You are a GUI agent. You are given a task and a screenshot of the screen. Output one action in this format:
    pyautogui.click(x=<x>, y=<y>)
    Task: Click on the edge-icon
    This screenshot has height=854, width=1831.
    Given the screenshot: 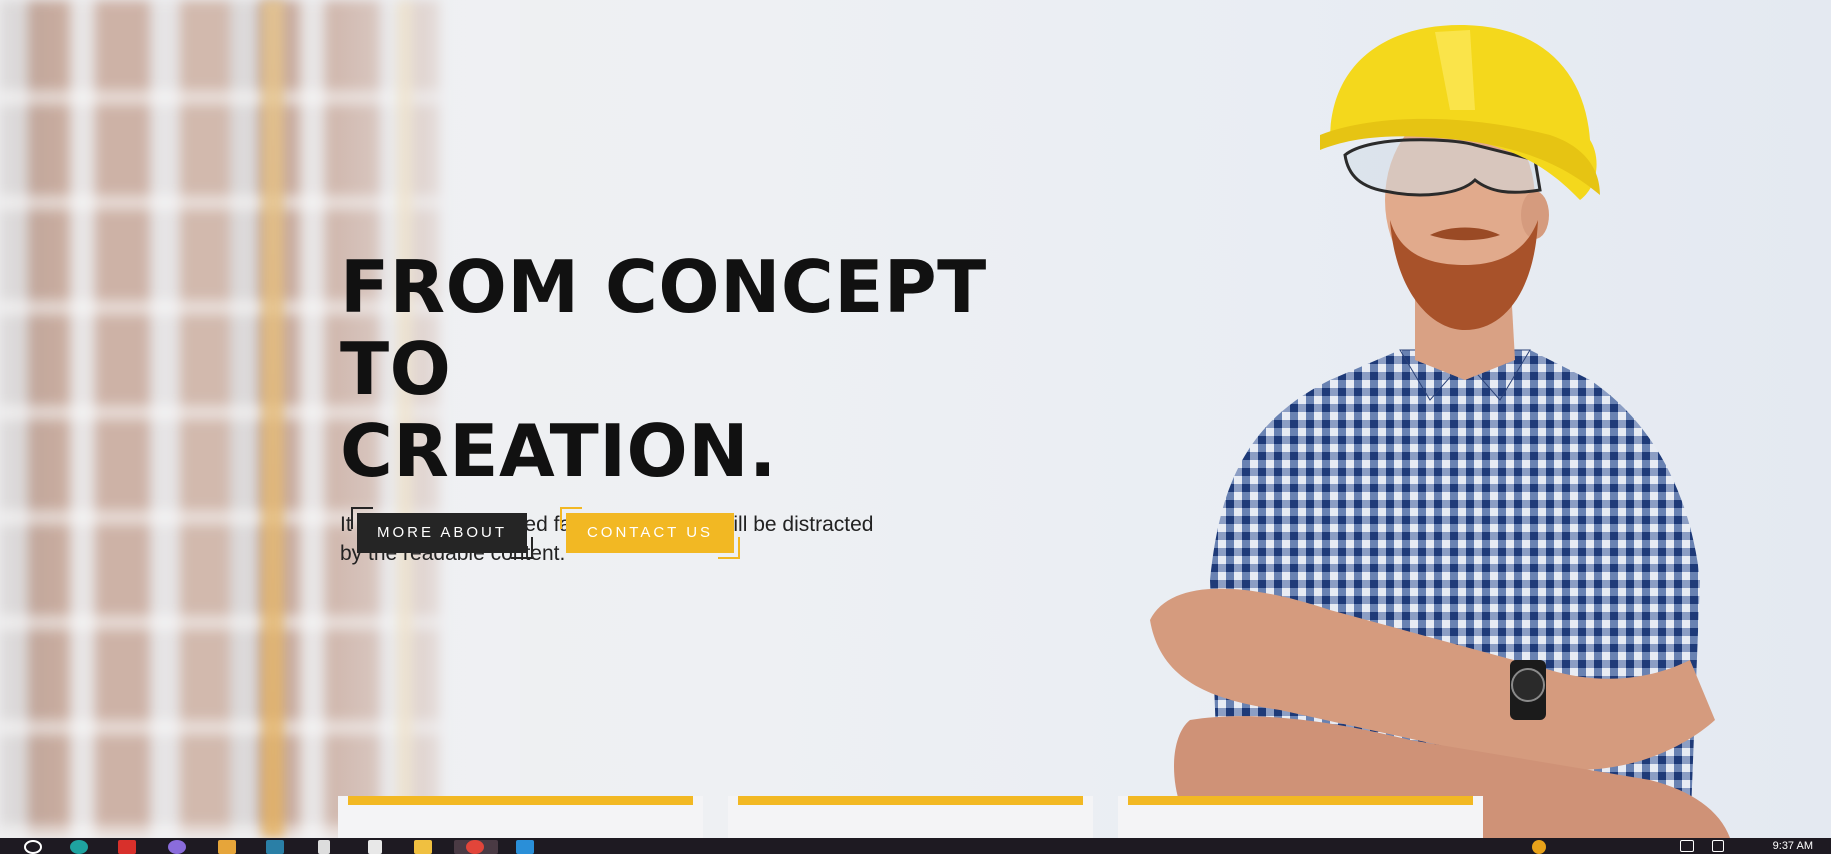 What is the action you would take?
    pyautogui.click(x=79, y=847)
    